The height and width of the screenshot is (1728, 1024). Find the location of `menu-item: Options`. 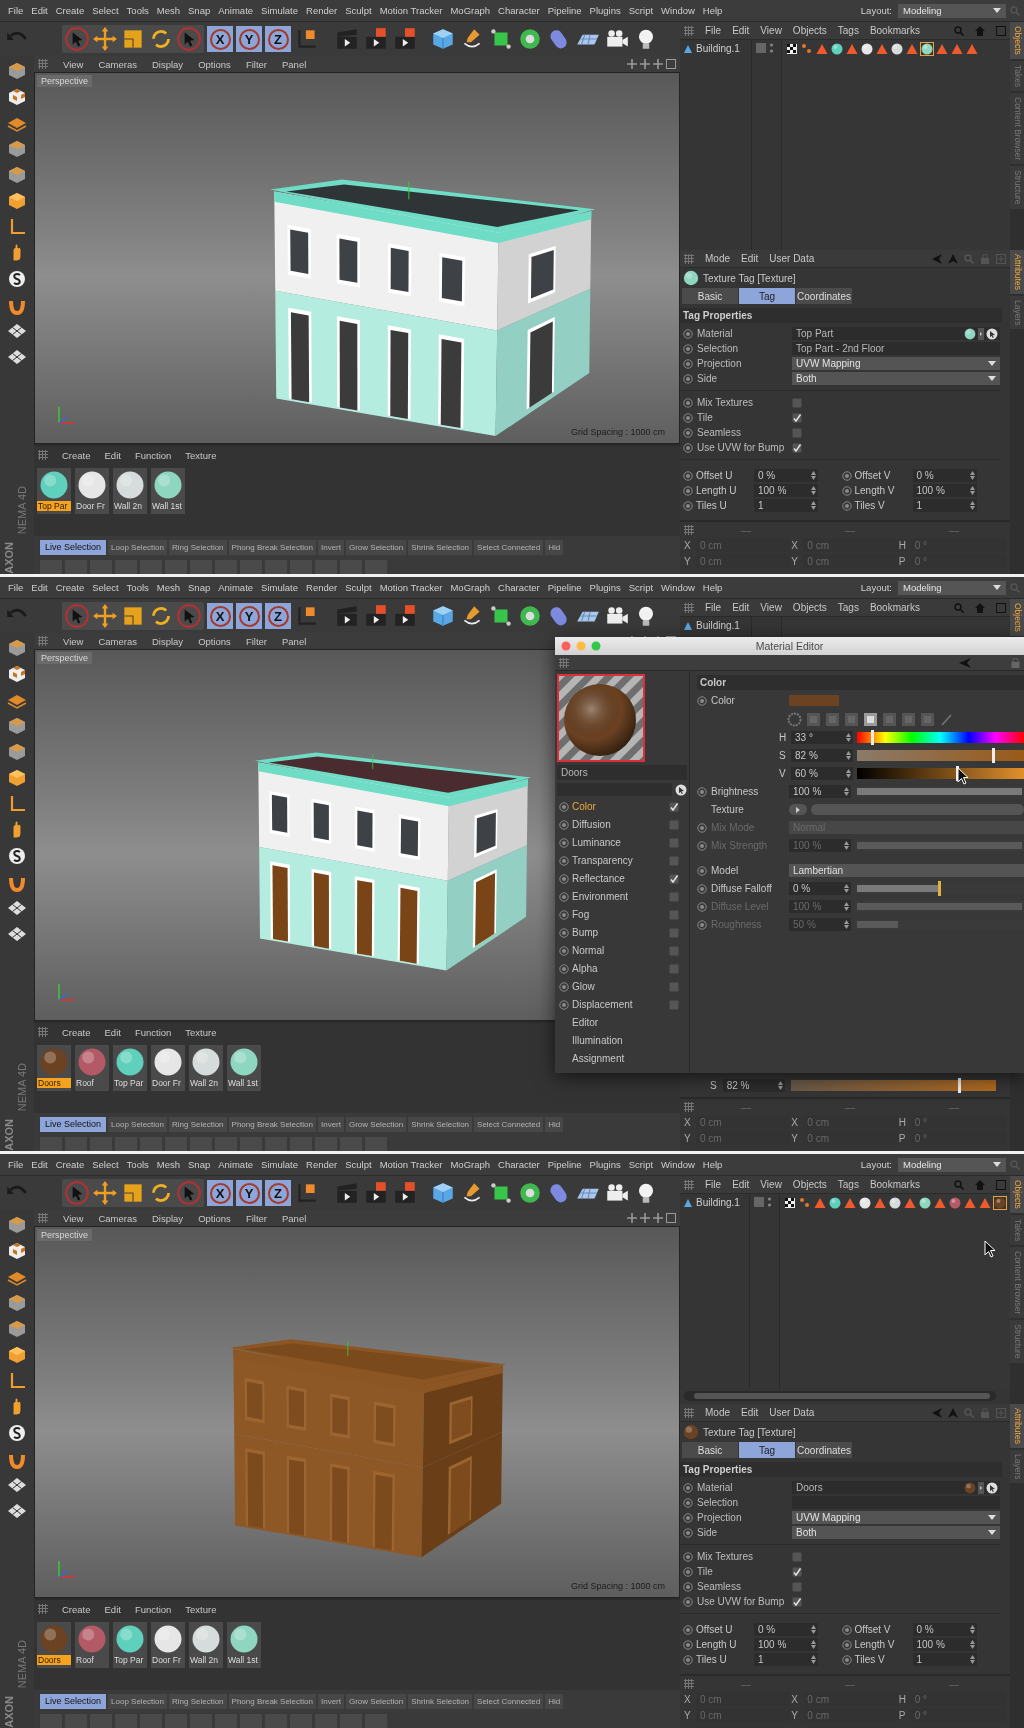

menu-item: Options is located at coordinates (214, 641).